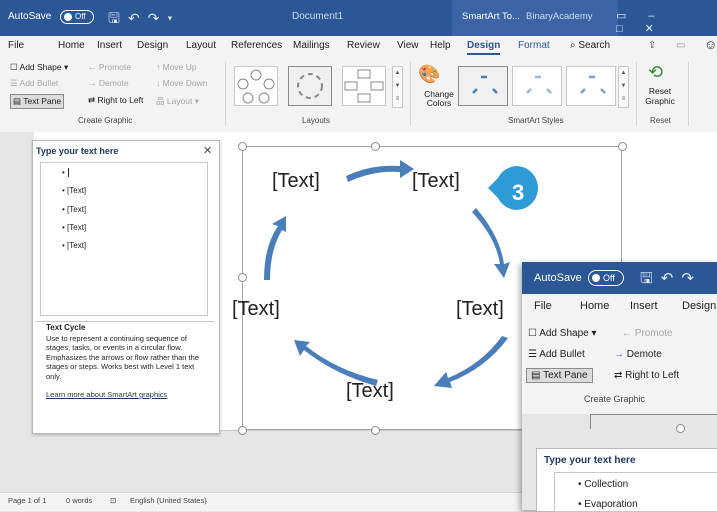  What do you see at coordinates (177, 101) in the screenshot?
I see `layout-button: 品 Layout ▾` at bounding box center [177, 101].